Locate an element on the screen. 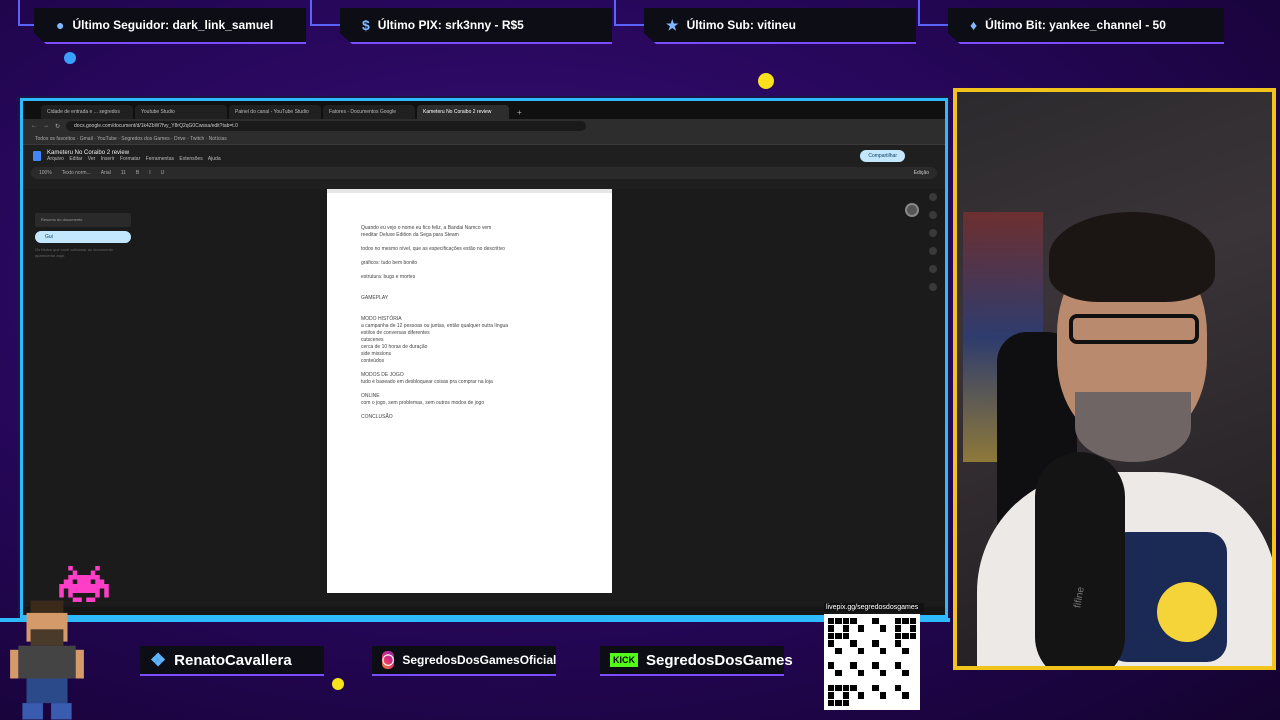 The height and width of the screenshot is (720, 1280). italic-icon: I is located at coordinates (149, 173).